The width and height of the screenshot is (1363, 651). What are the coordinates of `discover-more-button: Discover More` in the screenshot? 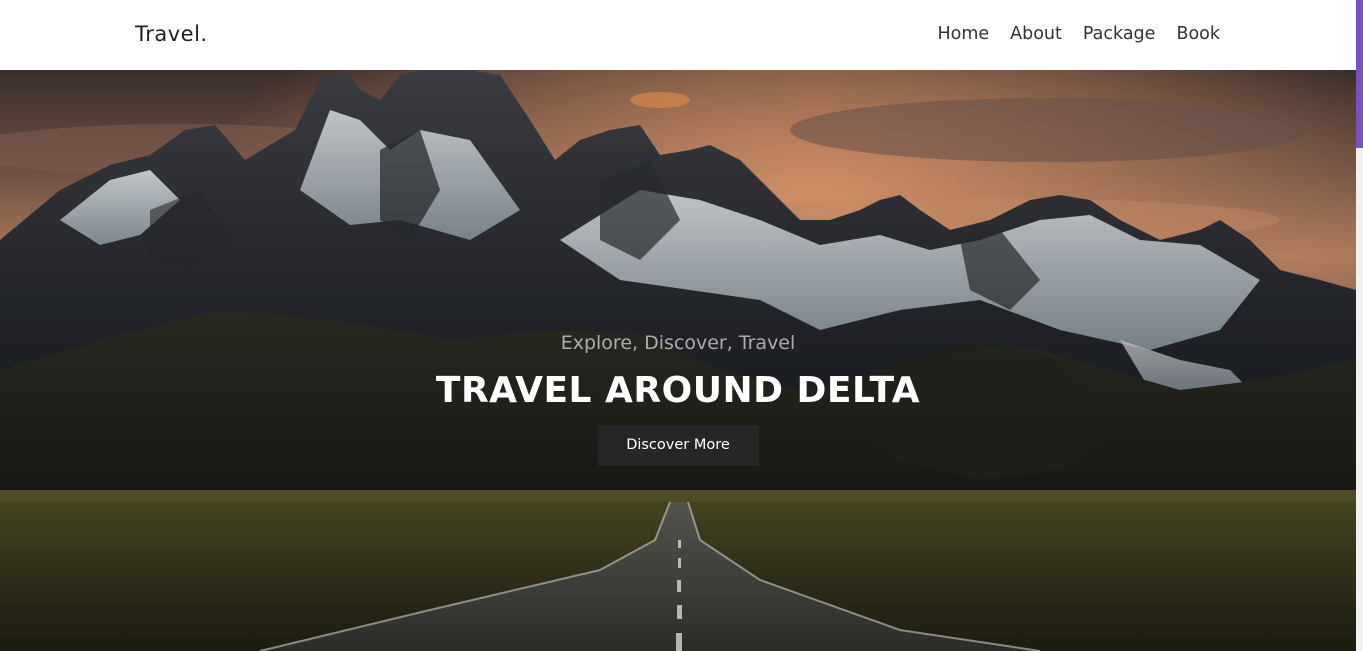 It's located at (678, 445).